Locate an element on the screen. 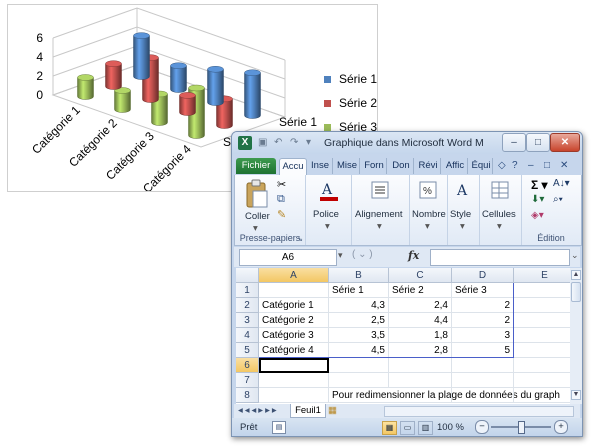  cell-e8 is located at coordinates (542, 395).